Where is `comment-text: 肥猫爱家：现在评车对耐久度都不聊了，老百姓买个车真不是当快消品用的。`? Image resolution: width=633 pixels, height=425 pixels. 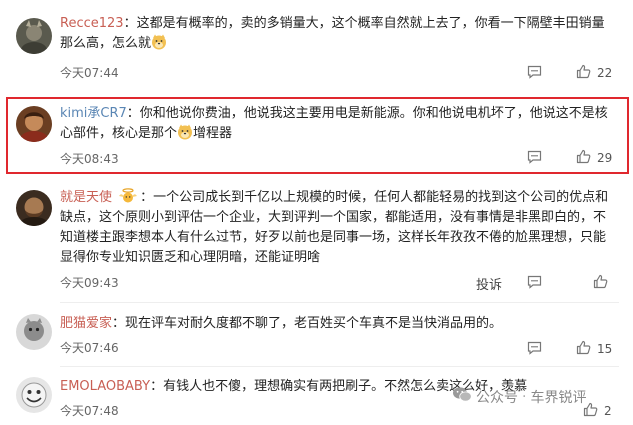
comment-text: 肥猫爱家：现在评车对耐久度都不聊了，老百姓买个车真不是当快消品用的。 is located at coordinates (338, 324).